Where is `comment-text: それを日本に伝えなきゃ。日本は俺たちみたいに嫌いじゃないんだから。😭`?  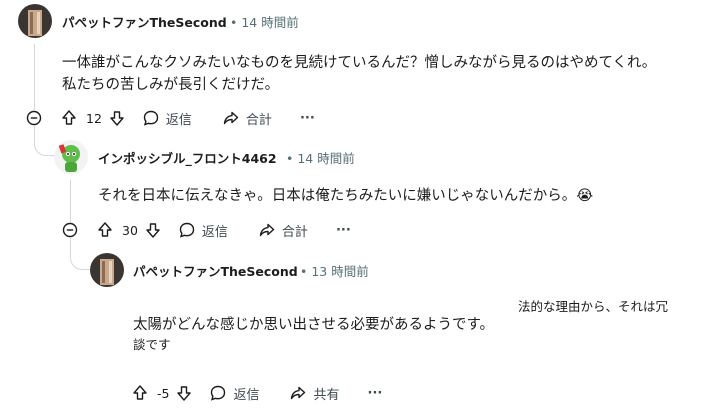 comment-text: それを日本に伝えなきゃ。日本は俺たちみたいに嫌いじゃないんだから。😭 is located at coordinates (346, 196).